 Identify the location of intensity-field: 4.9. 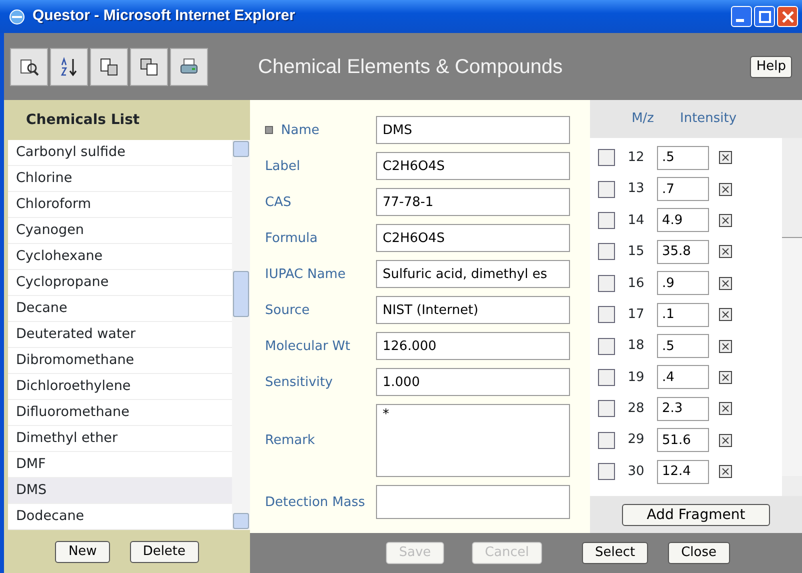
(683, 220).